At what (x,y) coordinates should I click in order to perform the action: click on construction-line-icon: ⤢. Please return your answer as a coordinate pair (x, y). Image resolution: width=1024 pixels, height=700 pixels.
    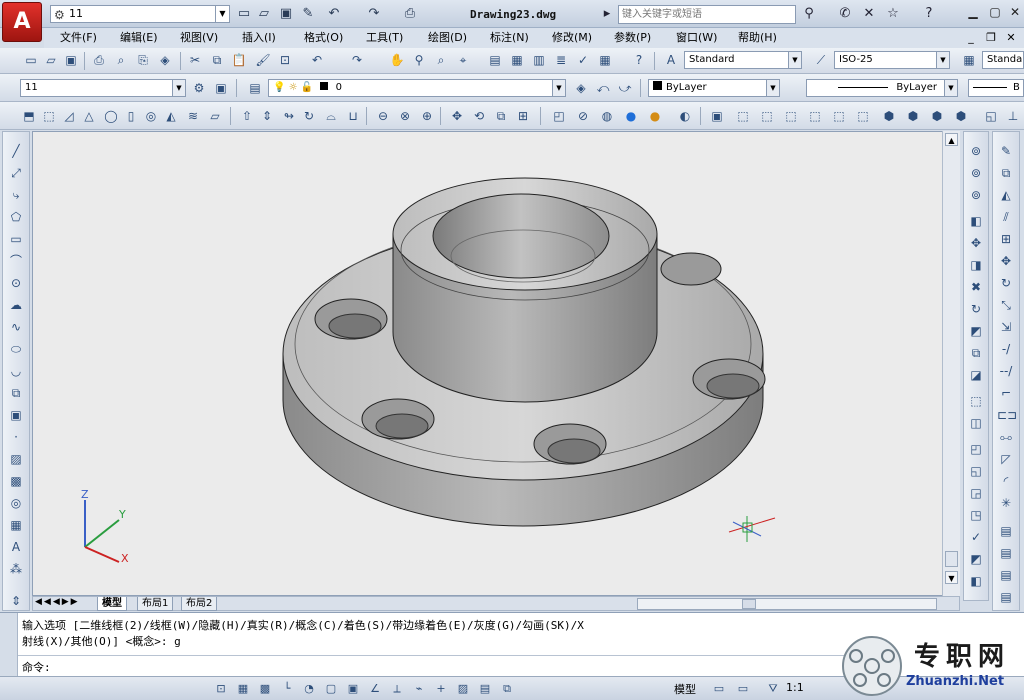
    Looking at the image, I should click on (16, 173).